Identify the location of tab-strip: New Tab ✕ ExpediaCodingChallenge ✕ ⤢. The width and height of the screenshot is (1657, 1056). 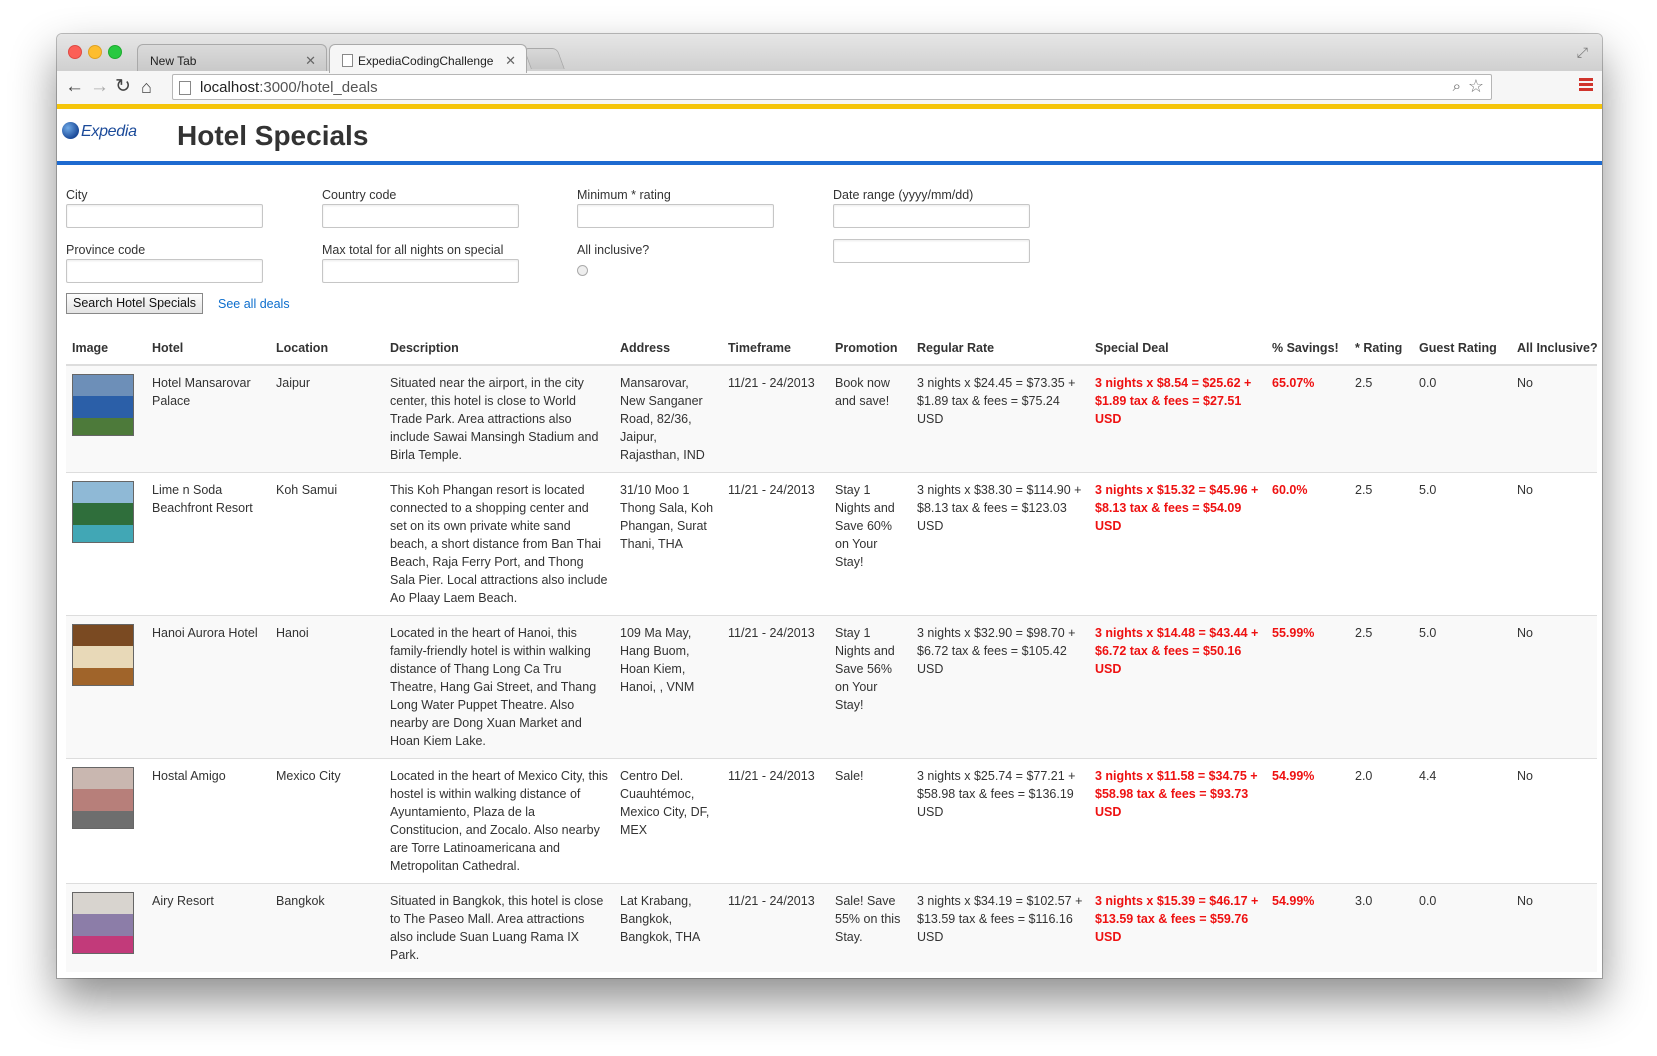
(829, 53).